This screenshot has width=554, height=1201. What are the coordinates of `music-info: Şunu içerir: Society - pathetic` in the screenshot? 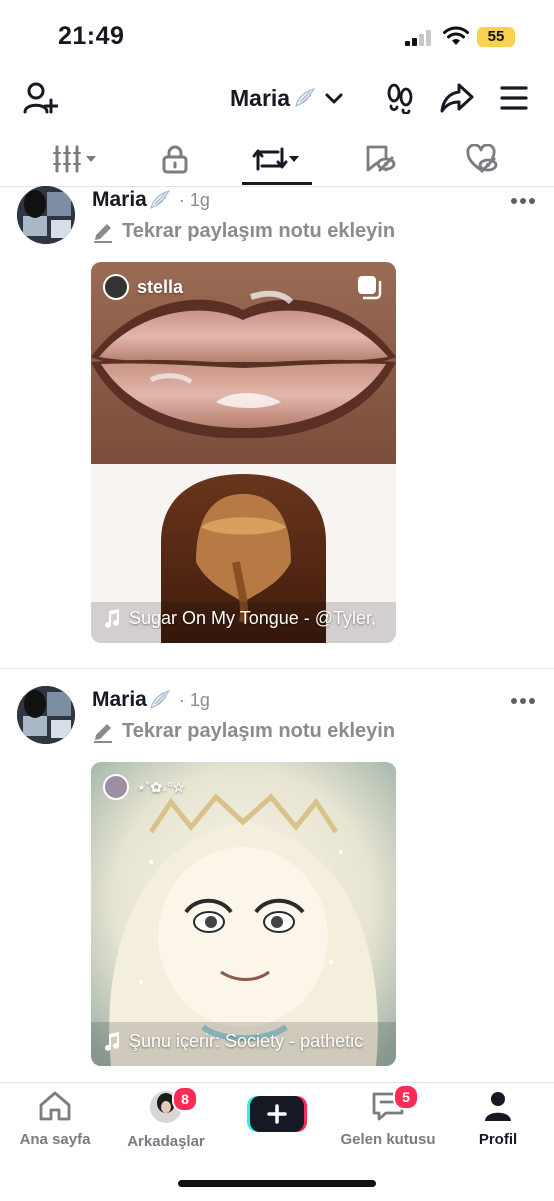 It's located at (244, 1041).